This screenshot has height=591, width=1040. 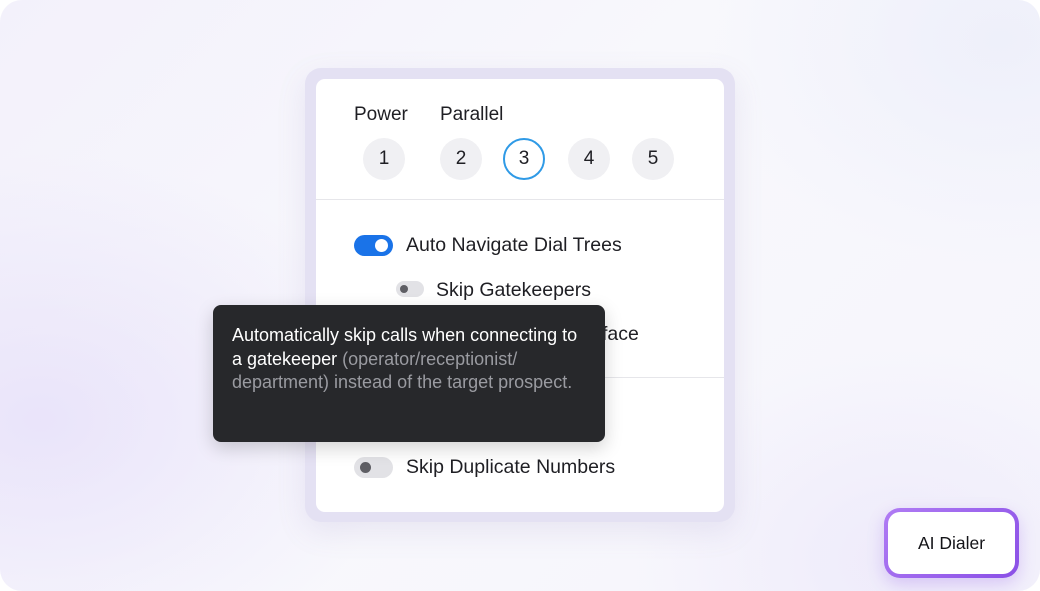 What do you see at coordinates (653, 159) in the screenshot?
I see `line-count-option-5: 5` at bounding box center [653, 159].